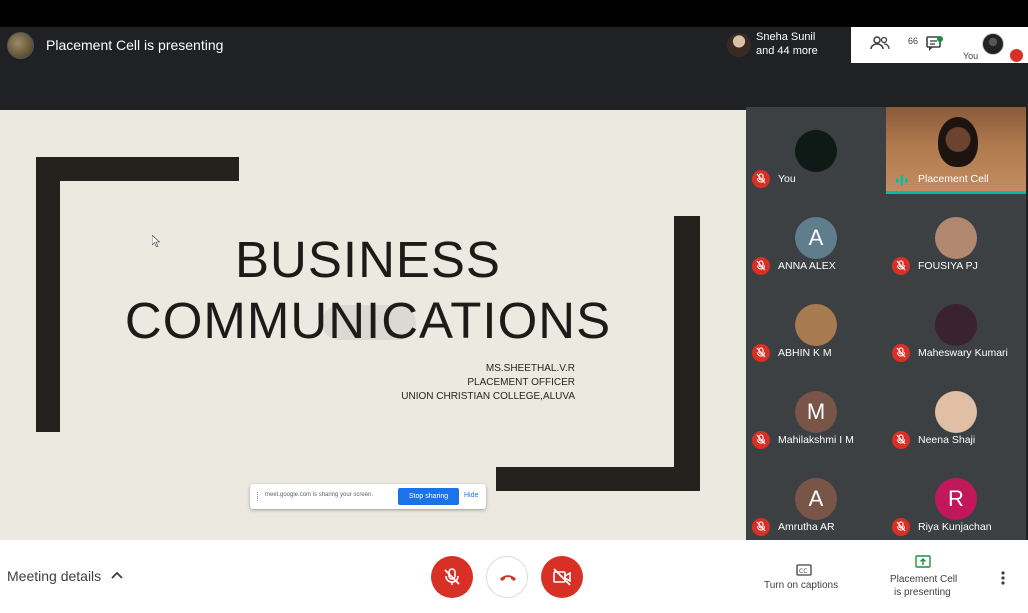 The width and height of the screenshot is (1028, 613). I want to click on slide-presenter-role: PLACEMENT OFFICER, so click(521, 382).